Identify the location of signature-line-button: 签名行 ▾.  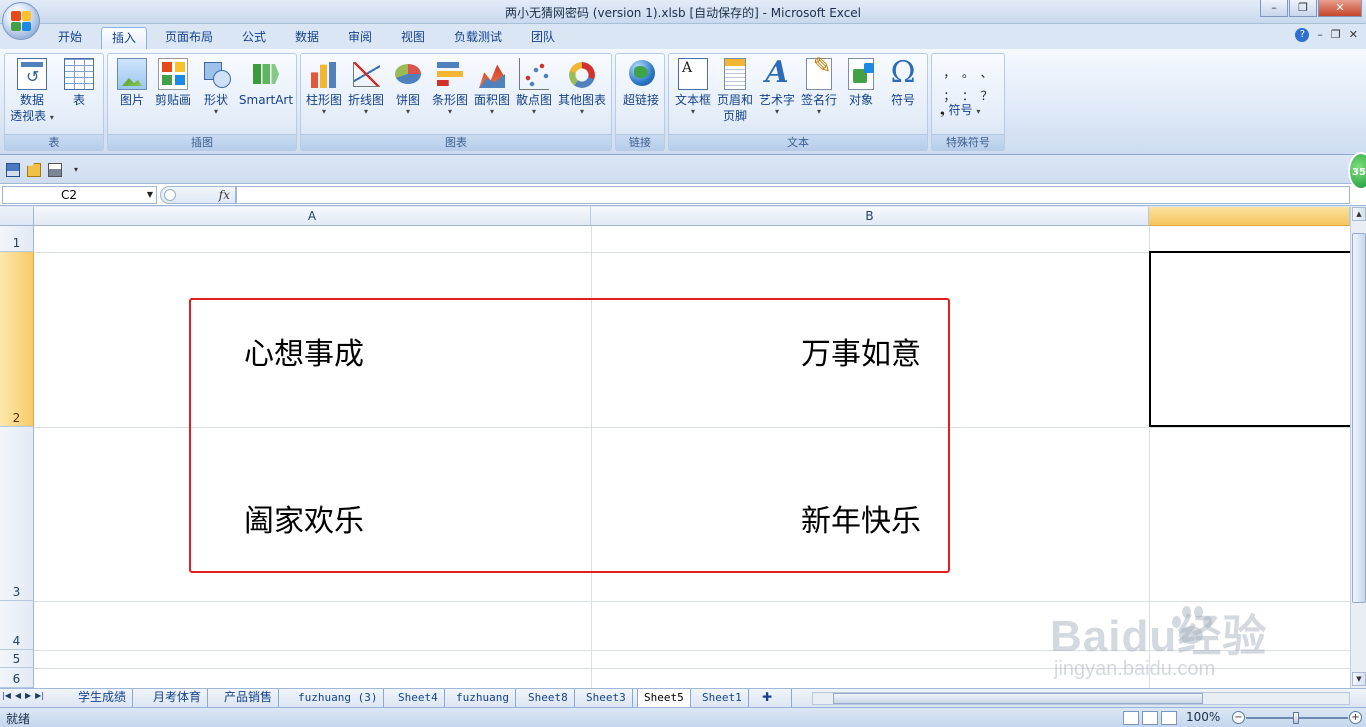
(819, 87).